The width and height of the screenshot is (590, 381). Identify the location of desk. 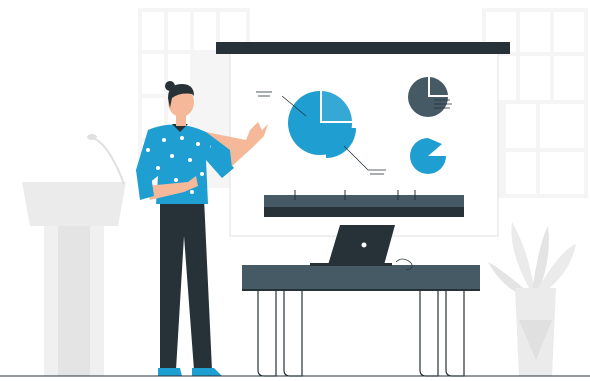
(361, 321).